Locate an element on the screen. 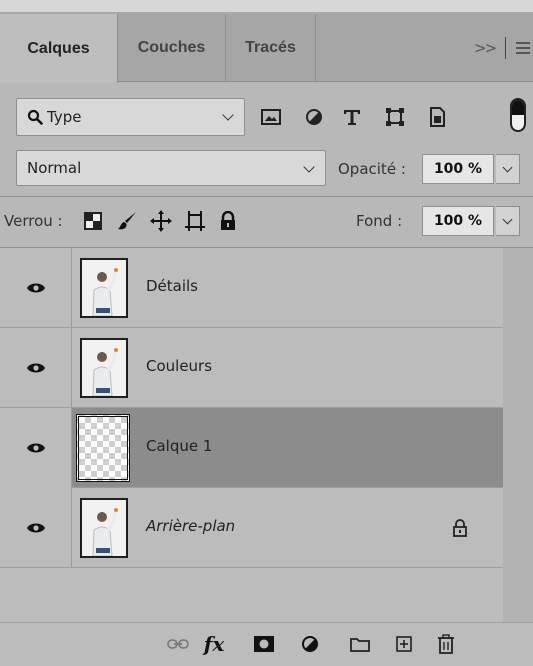 This screenshot has width=533, height=666. lock-position-icon is located at coordinates (161, 221).